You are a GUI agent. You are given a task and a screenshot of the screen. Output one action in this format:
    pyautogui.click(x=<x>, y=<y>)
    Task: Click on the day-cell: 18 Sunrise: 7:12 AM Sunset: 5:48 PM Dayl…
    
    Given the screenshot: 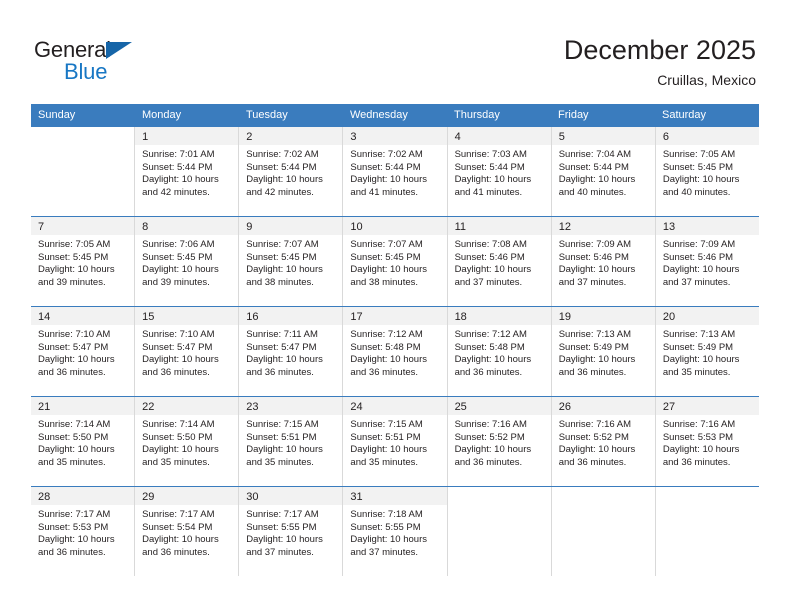 What is the action you would take?
    pyautogui.click(x=498, y=351)
    